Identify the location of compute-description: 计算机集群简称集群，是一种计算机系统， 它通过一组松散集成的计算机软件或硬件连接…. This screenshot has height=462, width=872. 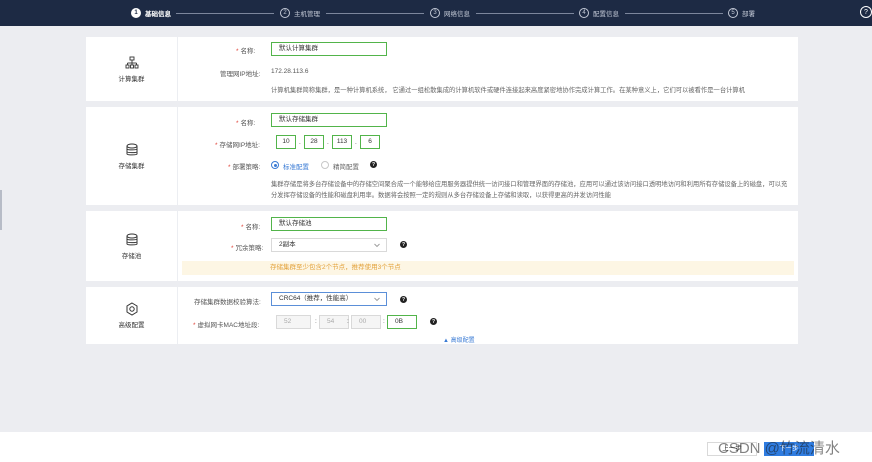
(508, 90).